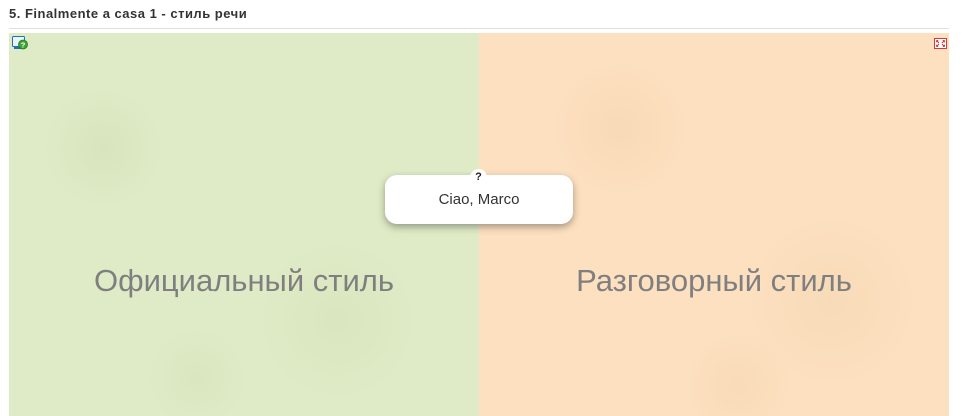  I want to click on exercise-title: 5. Finalmente a casa 1 - стиль речи, so click(128, 13).